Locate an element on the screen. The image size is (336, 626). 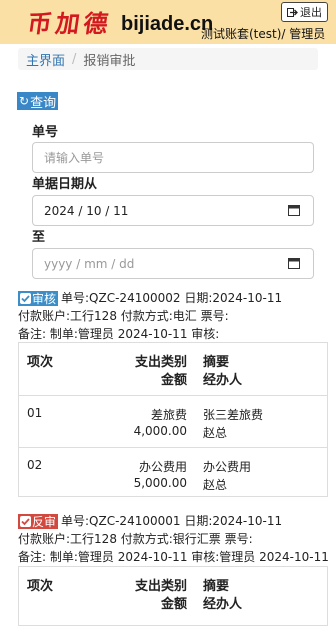
record-header-line: 审核 单号:QZC-24100002 日期:2024-10-11 is located at coordinates (150, 297).